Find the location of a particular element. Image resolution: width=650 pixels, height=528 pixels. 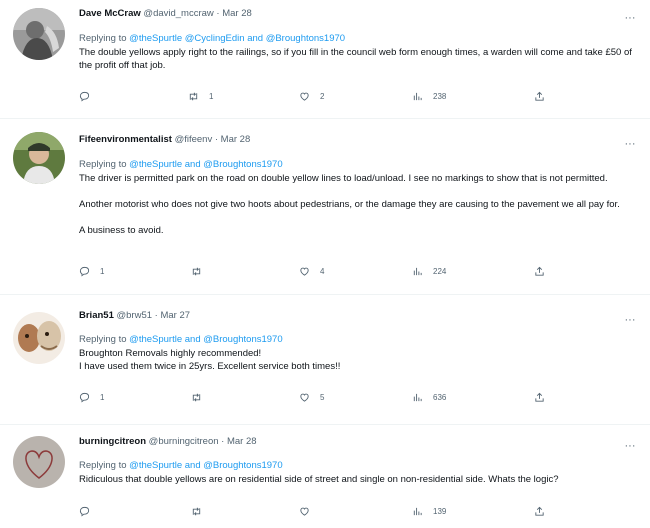

views-button: 224 is located at coordinates (429, 271).